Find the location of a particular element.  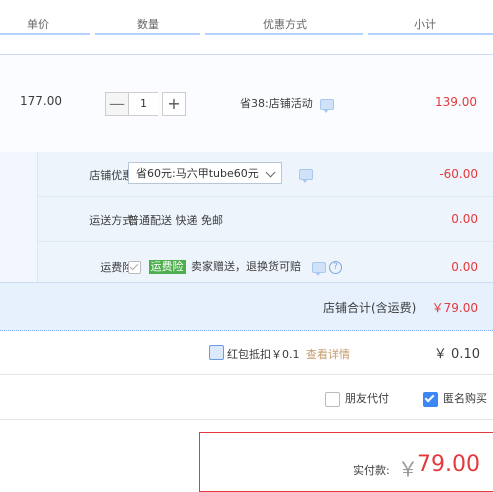

payment-label: 实付款: is located at coordinates (371, 470).